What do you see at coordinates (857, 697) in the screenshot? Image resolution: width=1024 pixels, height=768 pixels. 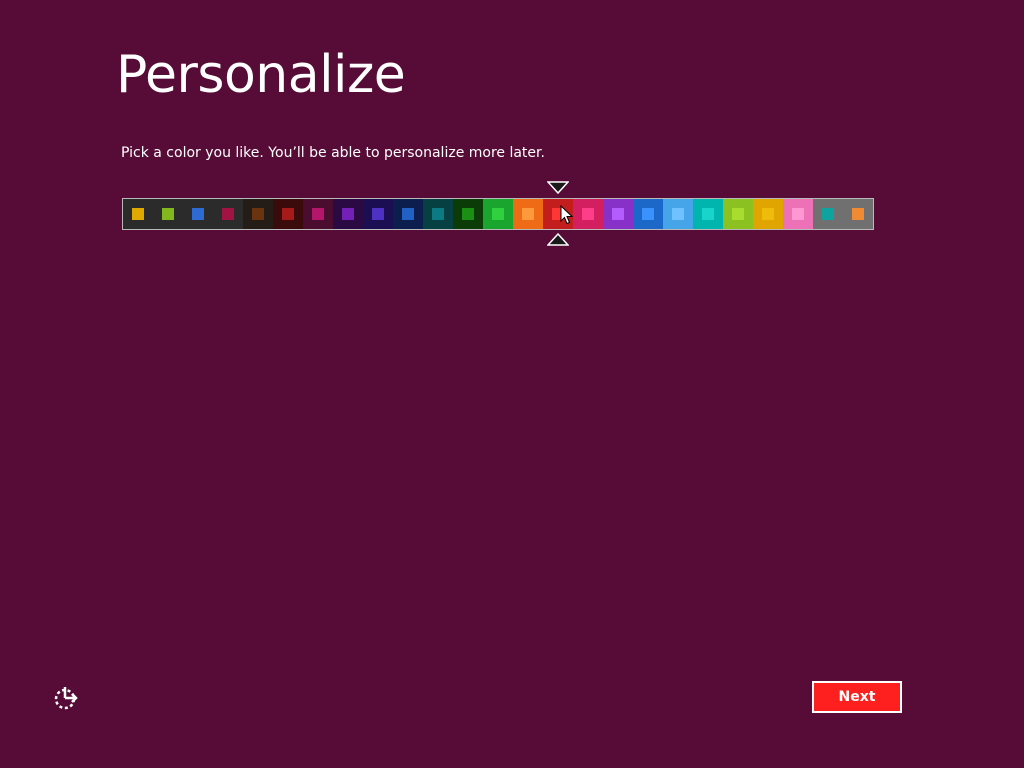 I see `next-button: Next` at bounding box center [857, 697].